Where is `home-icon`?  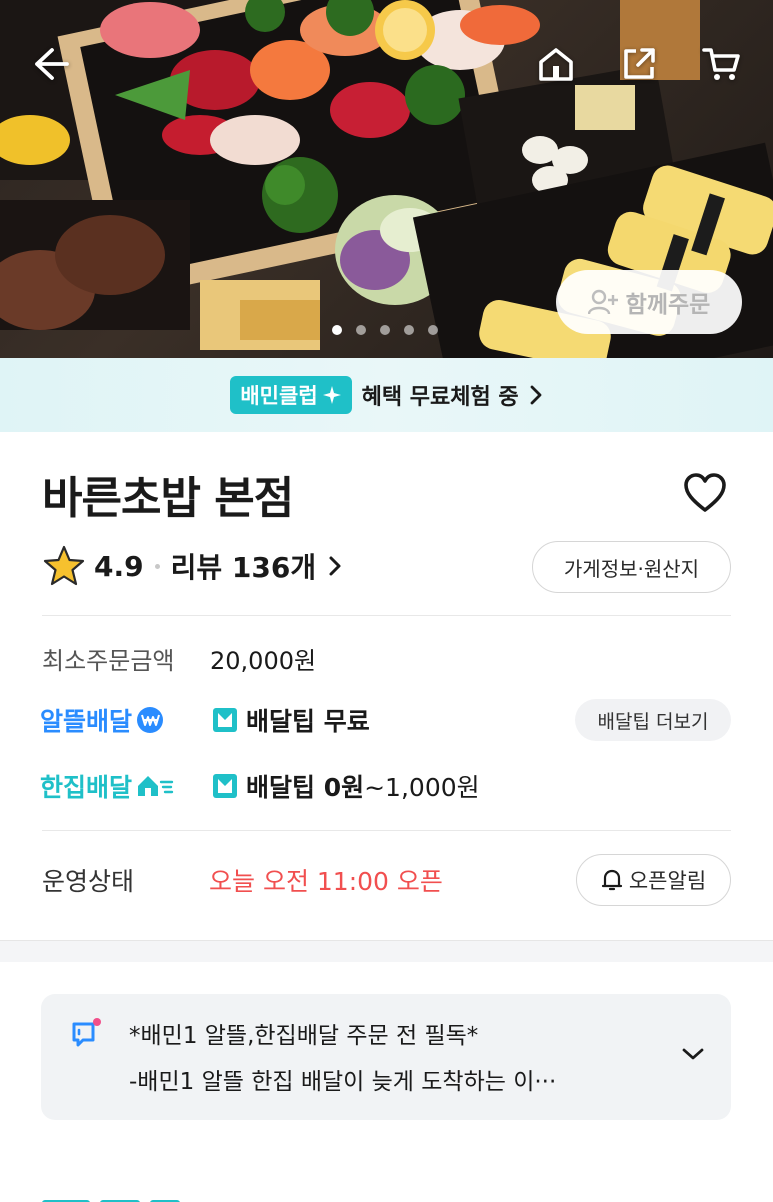
home-icon is located at coordinates (556, 64).